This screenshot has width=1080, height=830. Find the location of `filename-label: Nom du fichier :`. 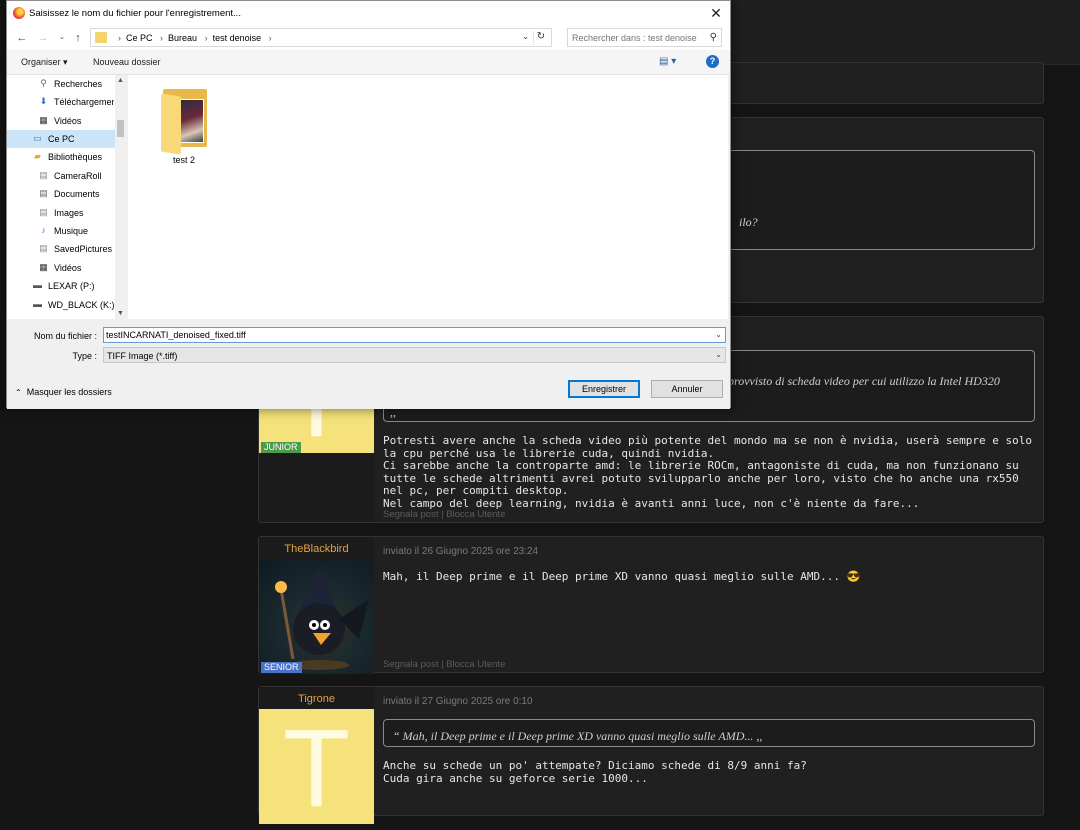

filename-label: Nom du fichier : is located at coordinates (65, 336).